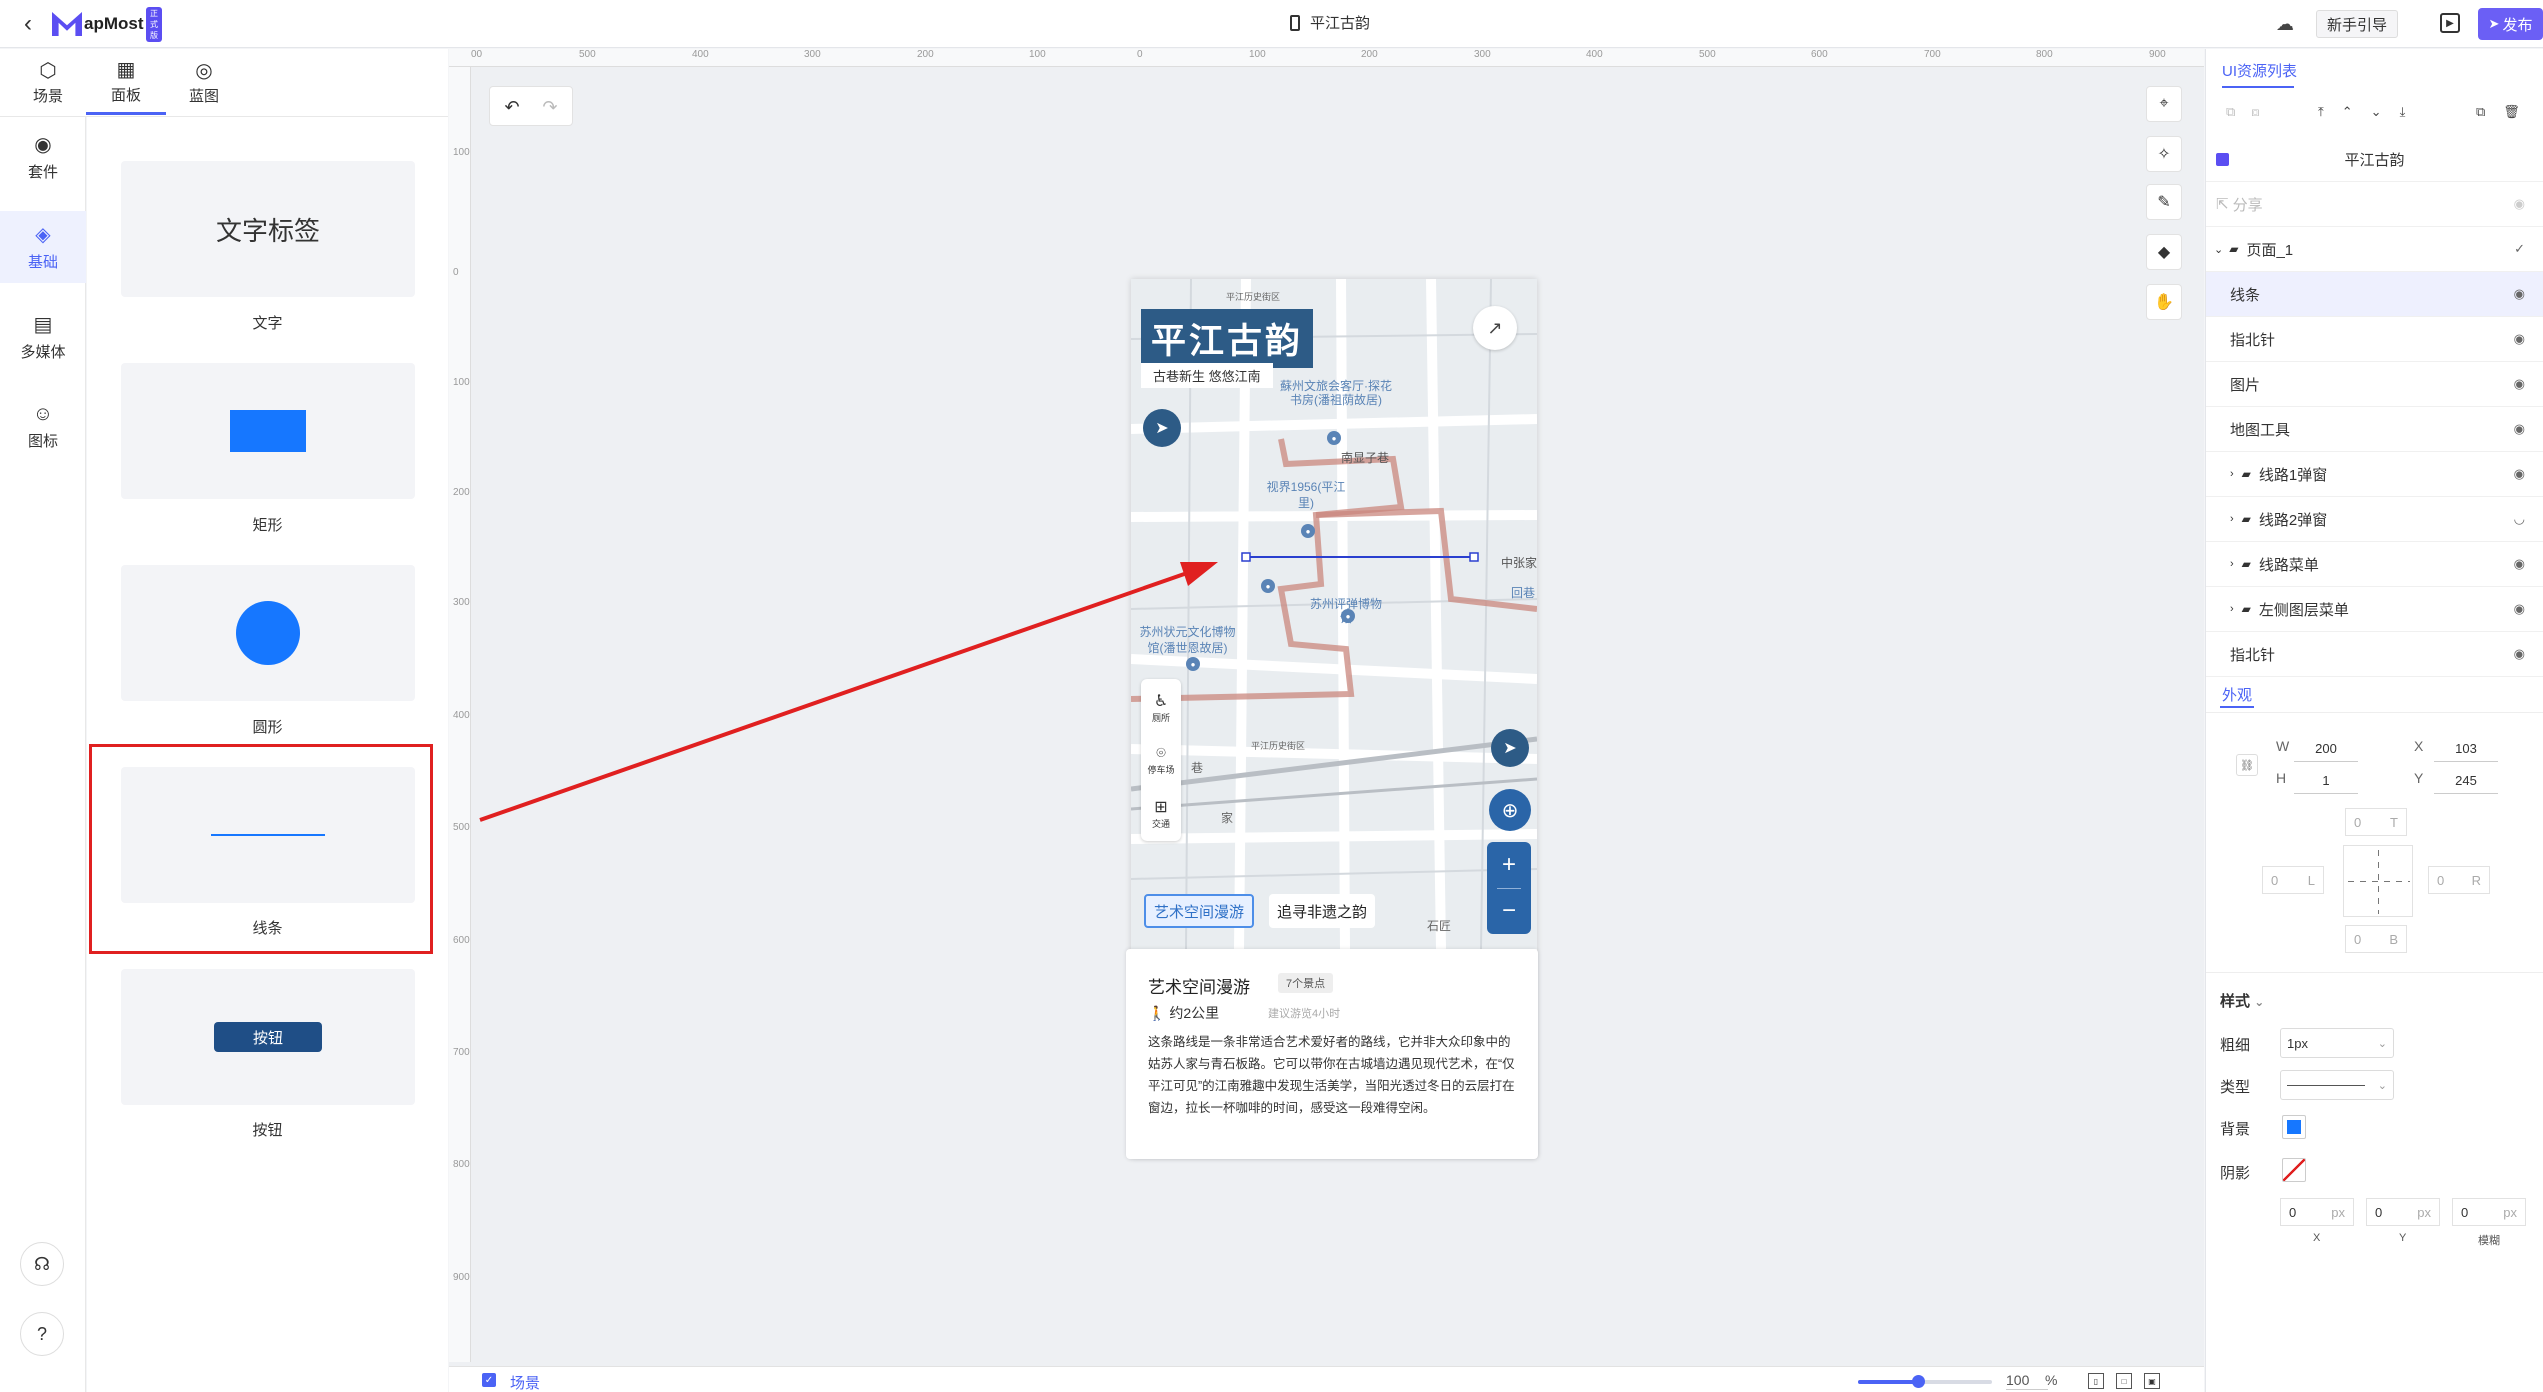  I want to click on margin-right-input: 0R, so click(2459, 880).